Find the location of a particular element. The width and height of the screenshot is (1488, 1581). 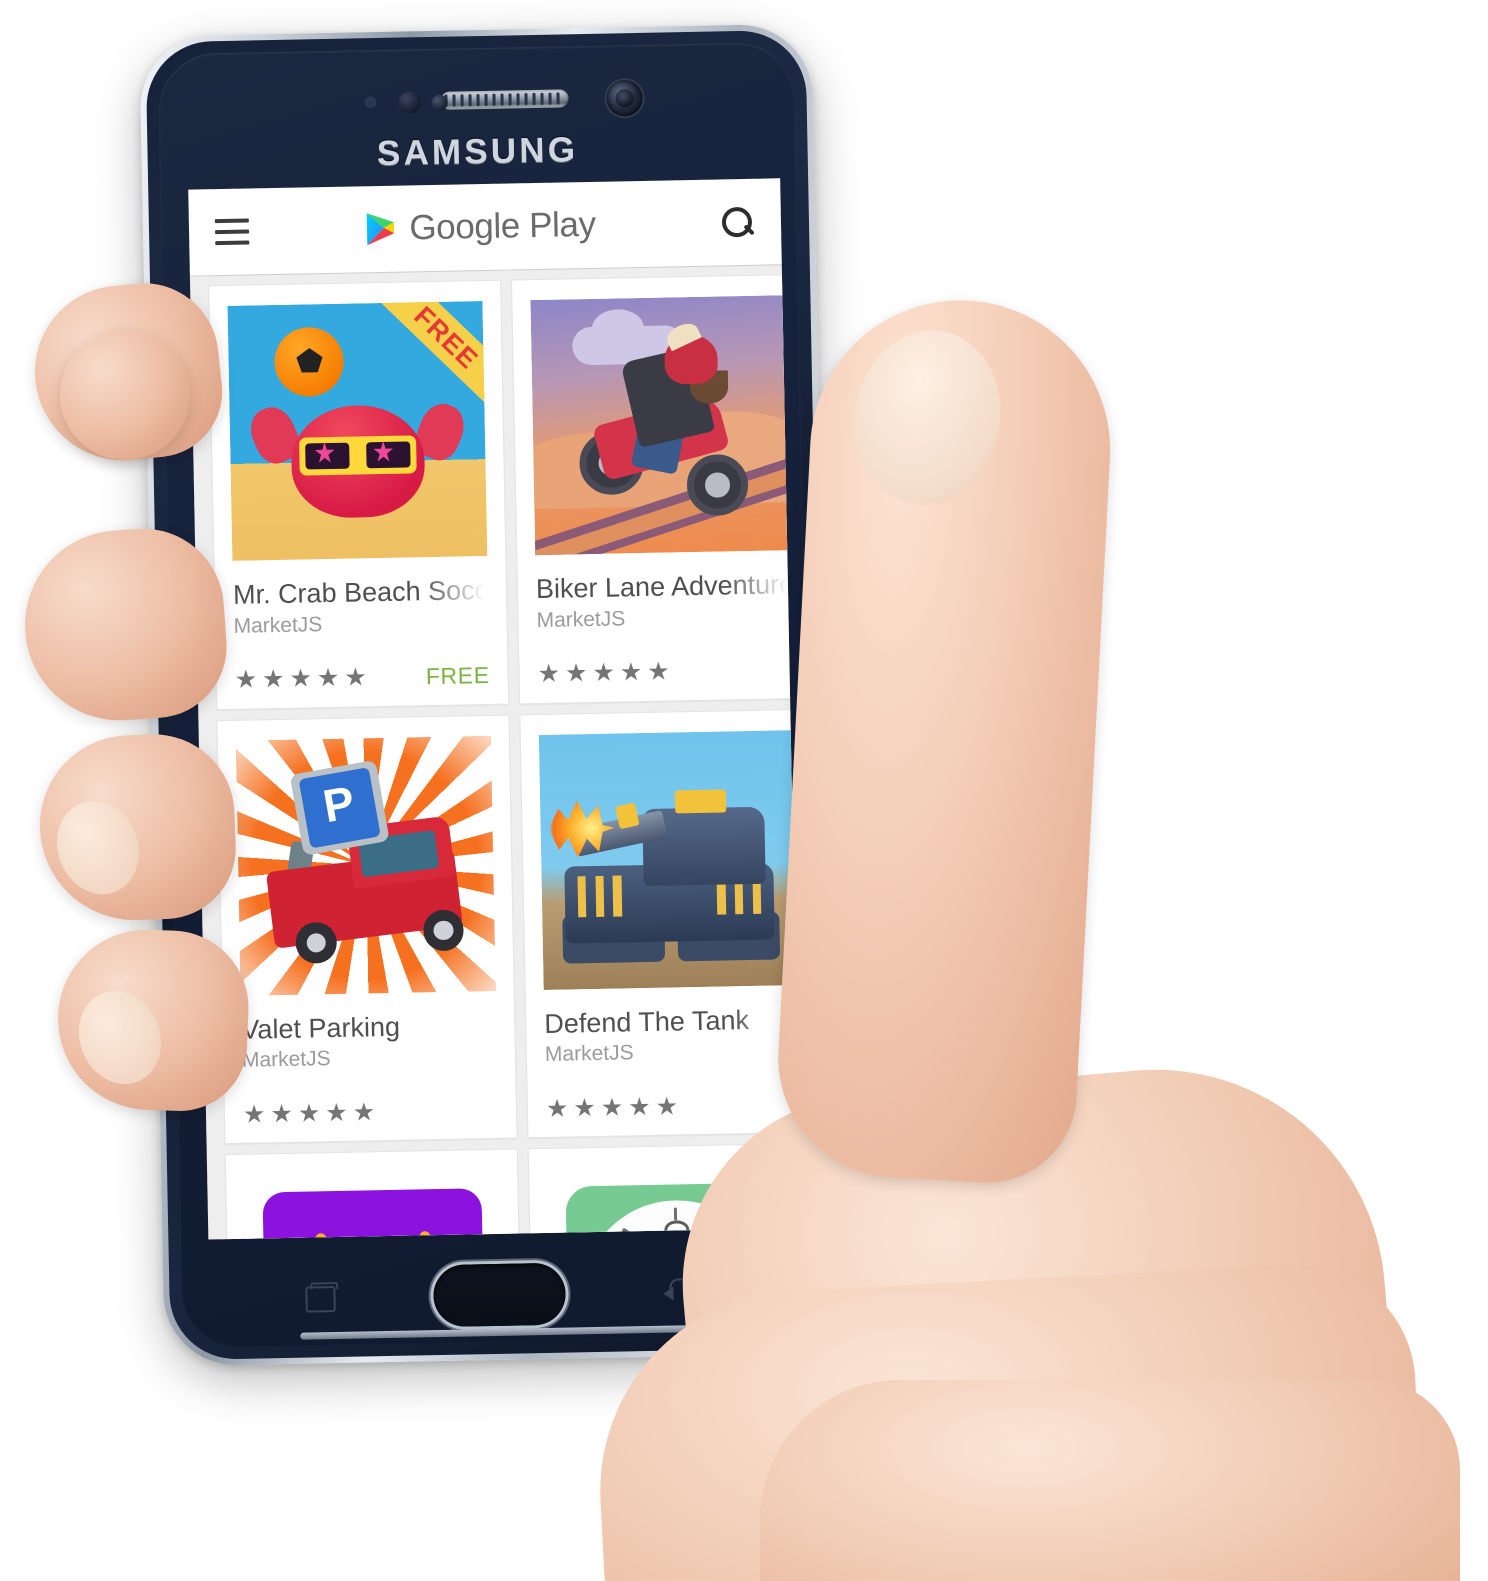

free-ribbon-badge: FREE is located at coordinates (433, 353).